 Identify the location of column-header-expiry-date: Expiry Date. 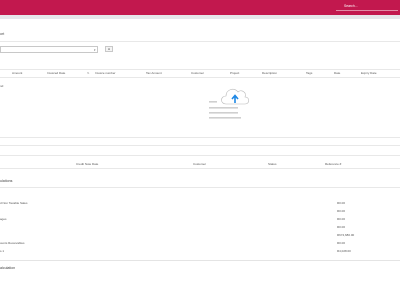
(369, 73).